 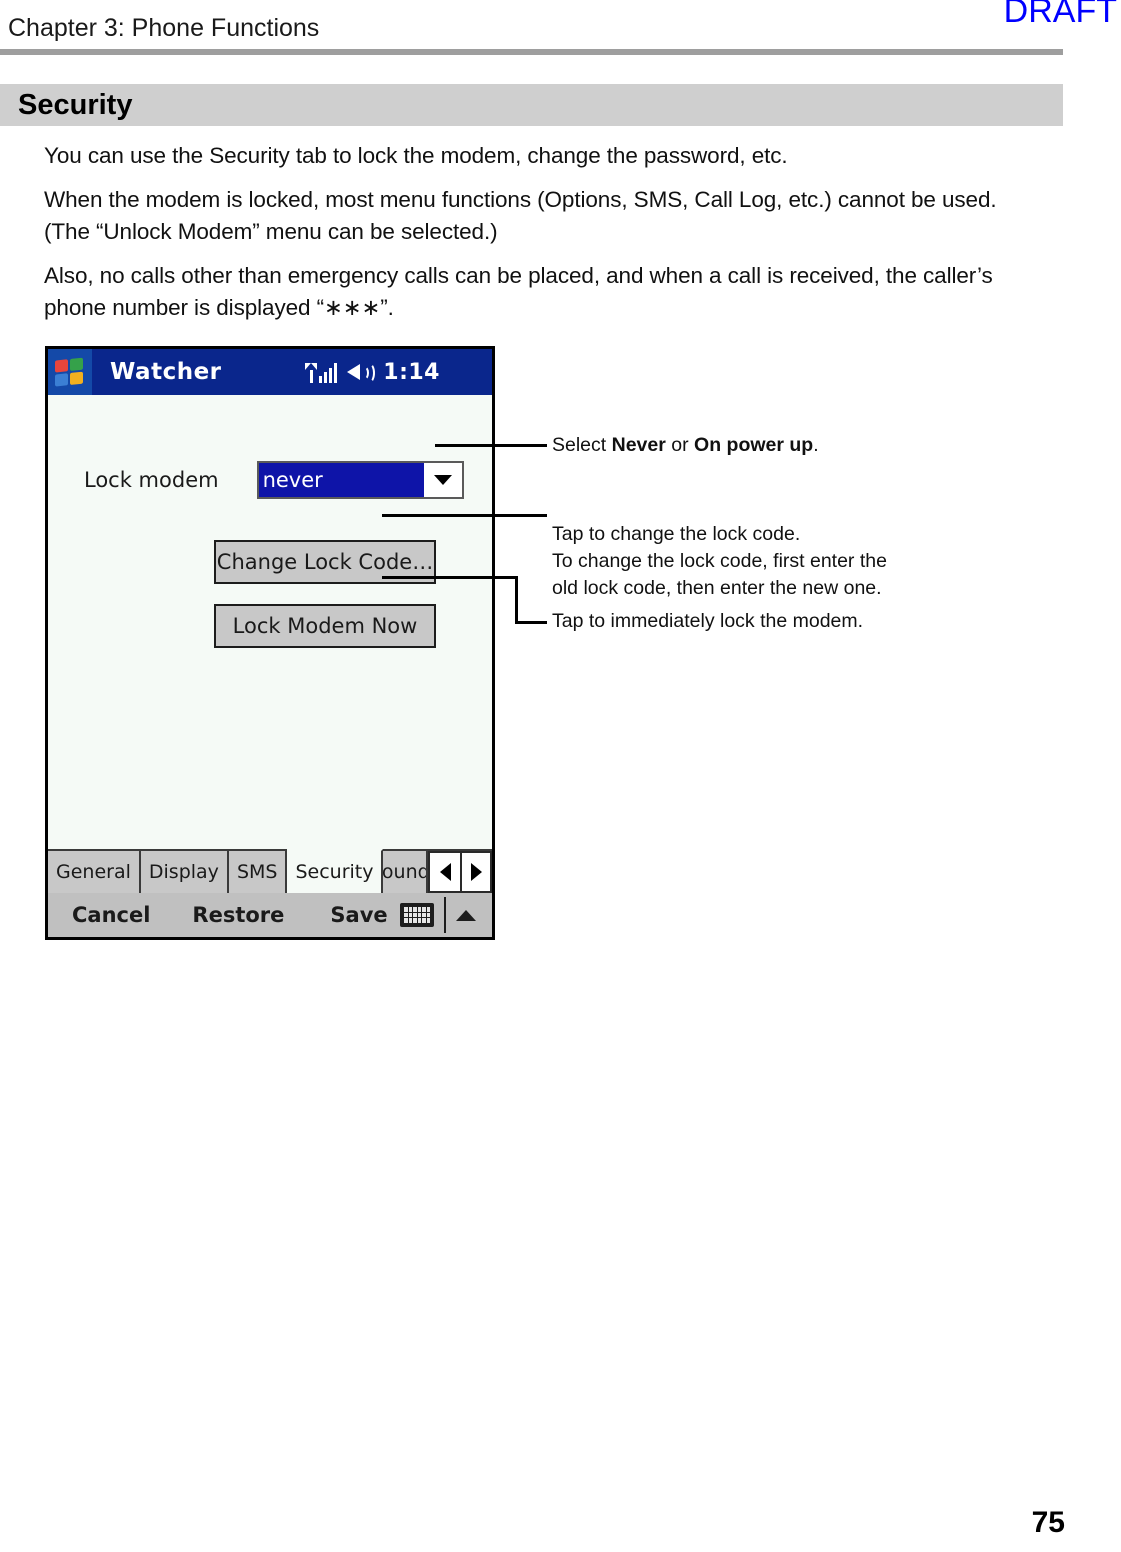 What do you see at coordinates (1060, 15) in the screenshot?
I see `draft-watermark: DRAFT` at bounding box center [1060, 15].